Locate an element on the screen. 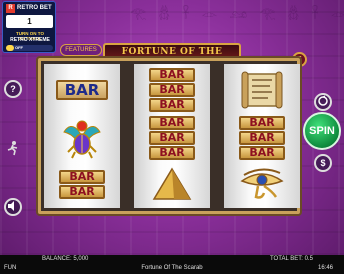  bet-button: $ is located at coordinates (323, 163).